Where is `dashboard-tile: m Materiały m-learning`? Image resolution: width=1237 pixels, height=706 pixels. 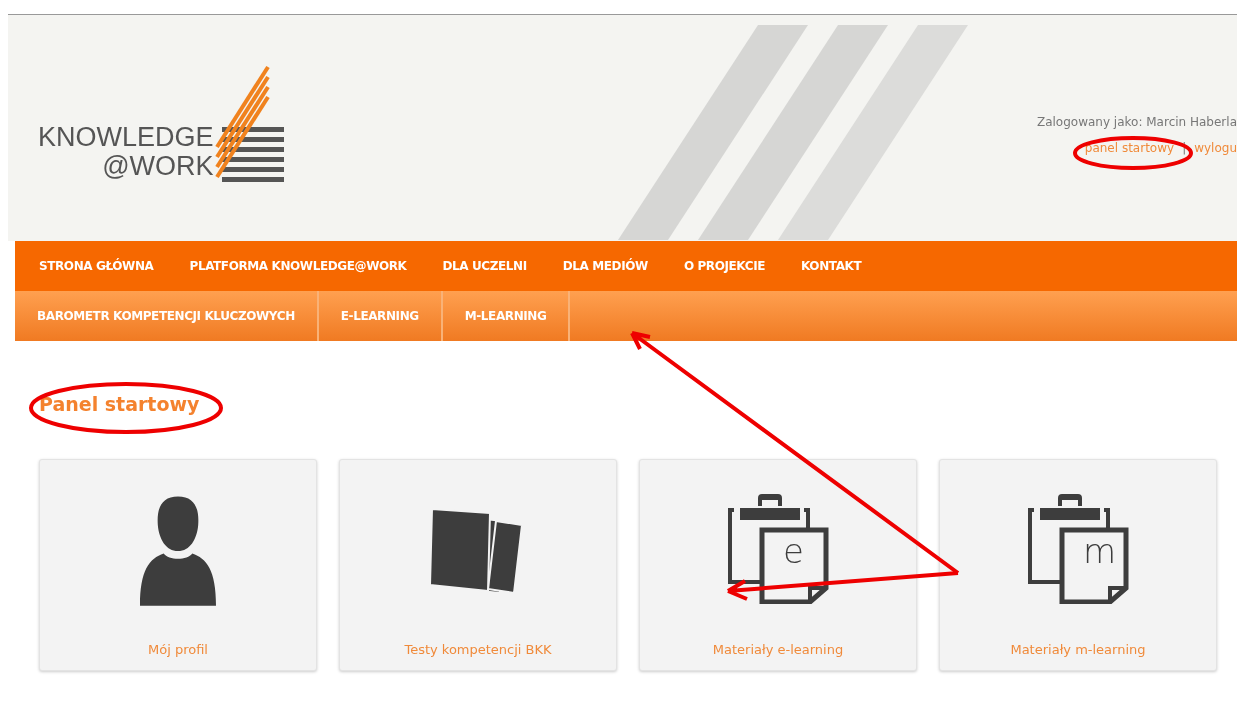
dashboard-tile: m Materiały m-learning is located at coordinates (1078, 565).